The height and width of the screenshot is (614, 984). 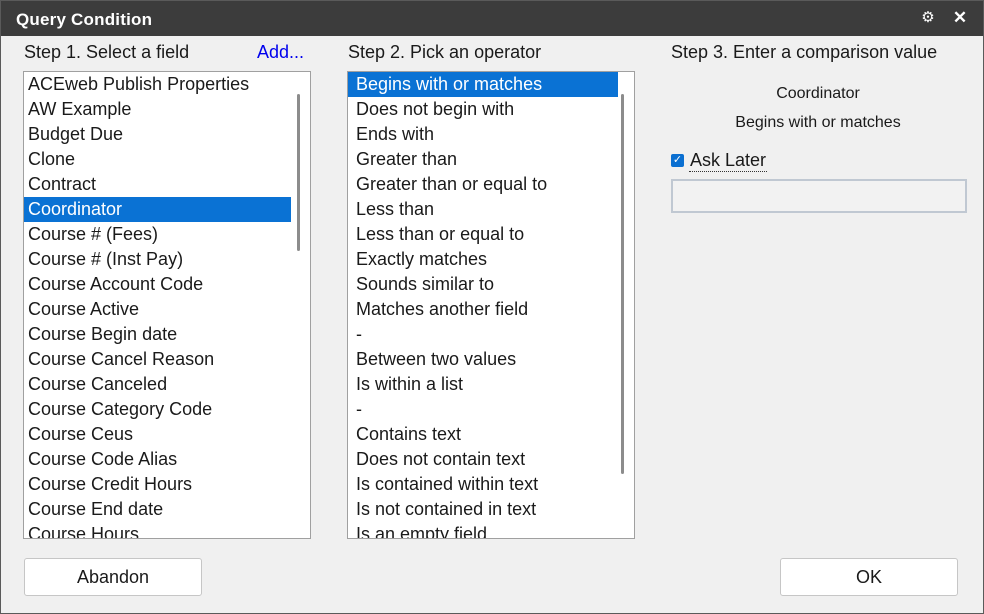 What do you see at coordinates (483, 109) in the screenshot?
I see `operator-list-item: Does not begin with` at bounding box center [483, 109].